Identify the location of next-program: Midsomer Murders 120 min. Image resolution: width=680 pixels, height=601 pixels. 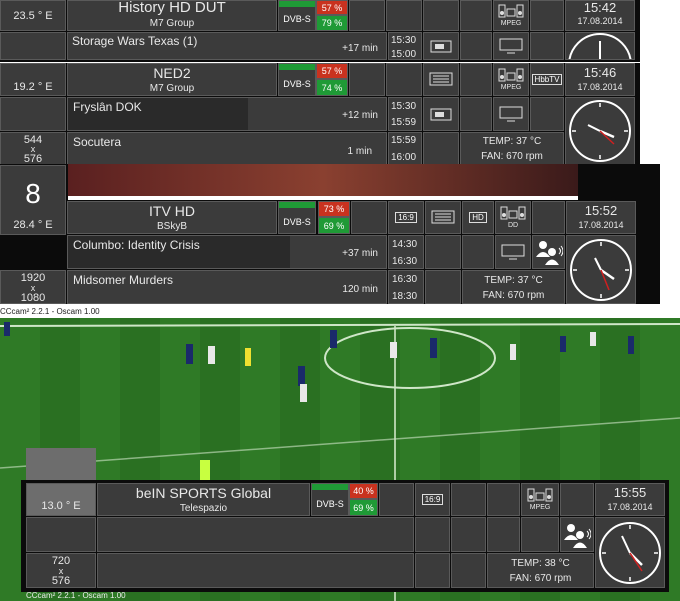
(227, 287).